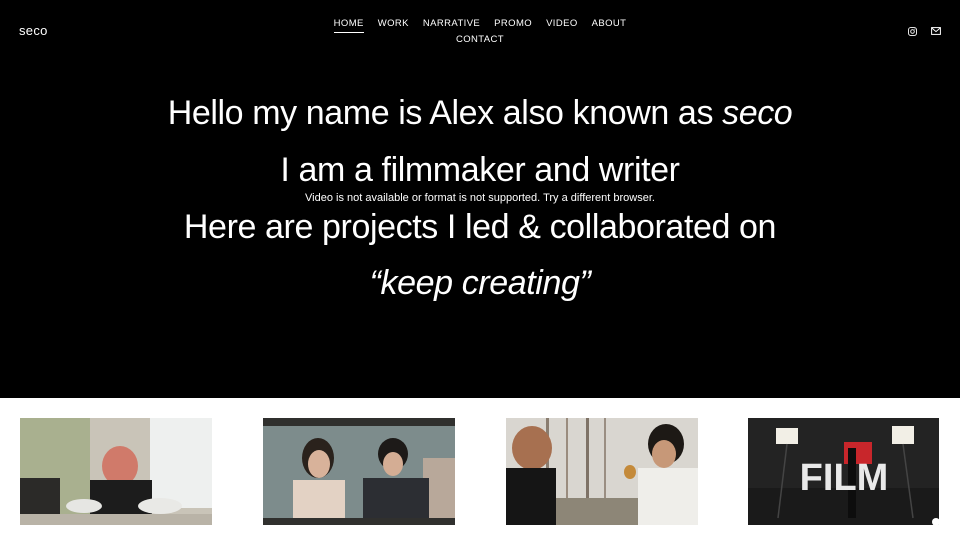 The image size is (960, 540). Describe the element at coordinates (513, 25) in the screenshot. I see `nav-item-promo: PROMO` at that location.